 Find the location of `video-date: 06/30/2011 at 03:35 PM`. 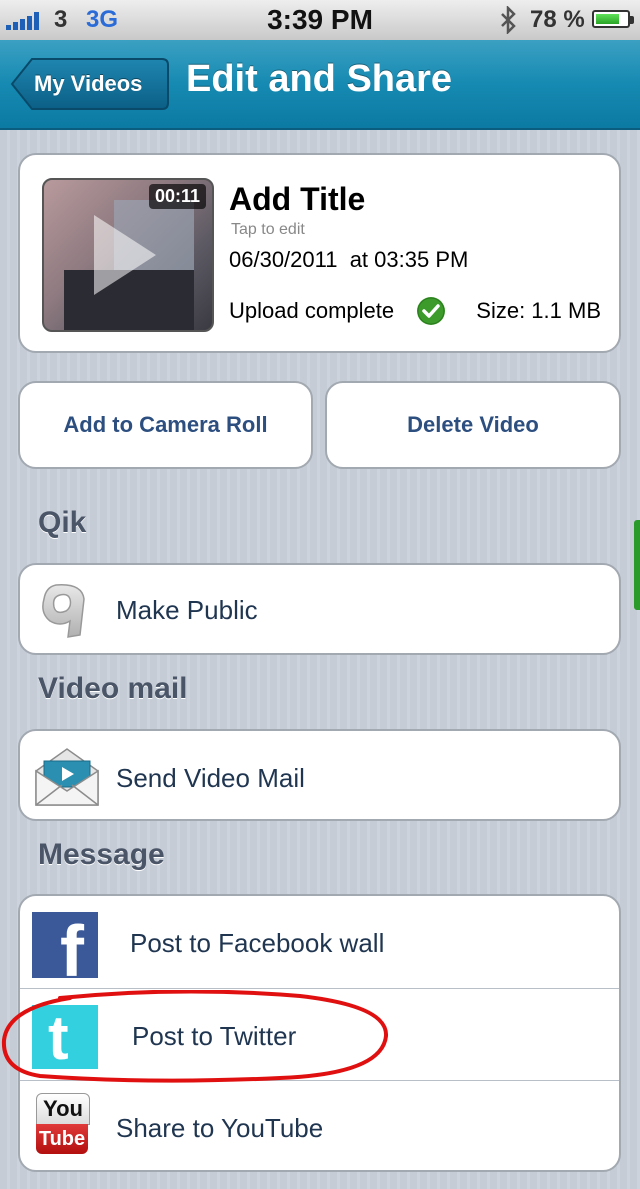

video-date: 06/30/2011 at 03:35 PM is located at coordinates (349, 259).